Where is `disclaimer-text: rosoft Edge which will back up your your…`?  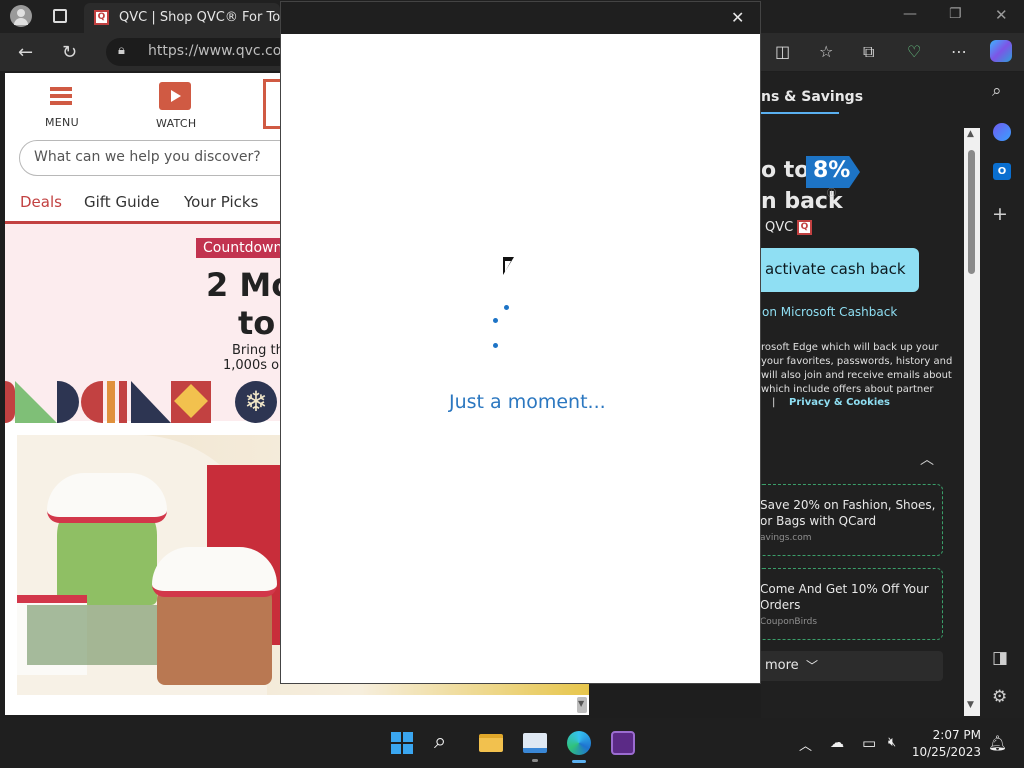
disclaimer-text: rosoft Edge which will back up your your… is located at coordinates (861, 369).